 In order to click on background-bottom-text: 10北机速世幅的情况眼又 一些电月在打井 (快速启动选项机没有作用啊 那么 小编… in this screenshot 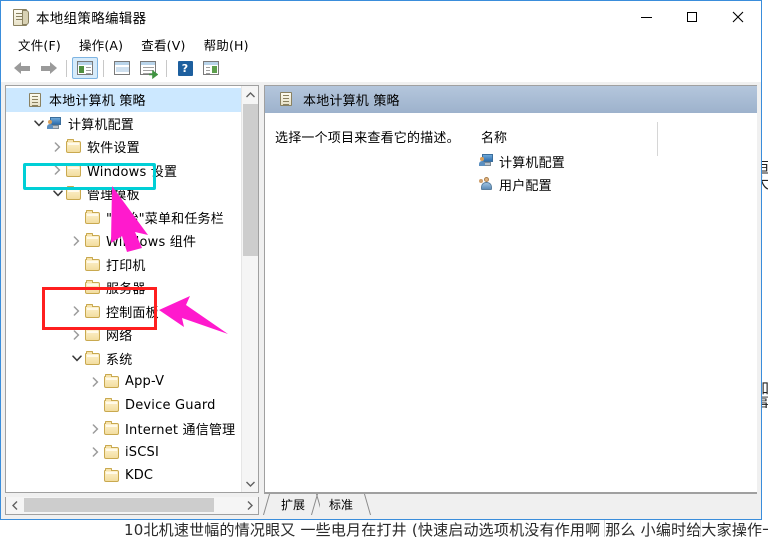, I will do `click(446, 529)`.